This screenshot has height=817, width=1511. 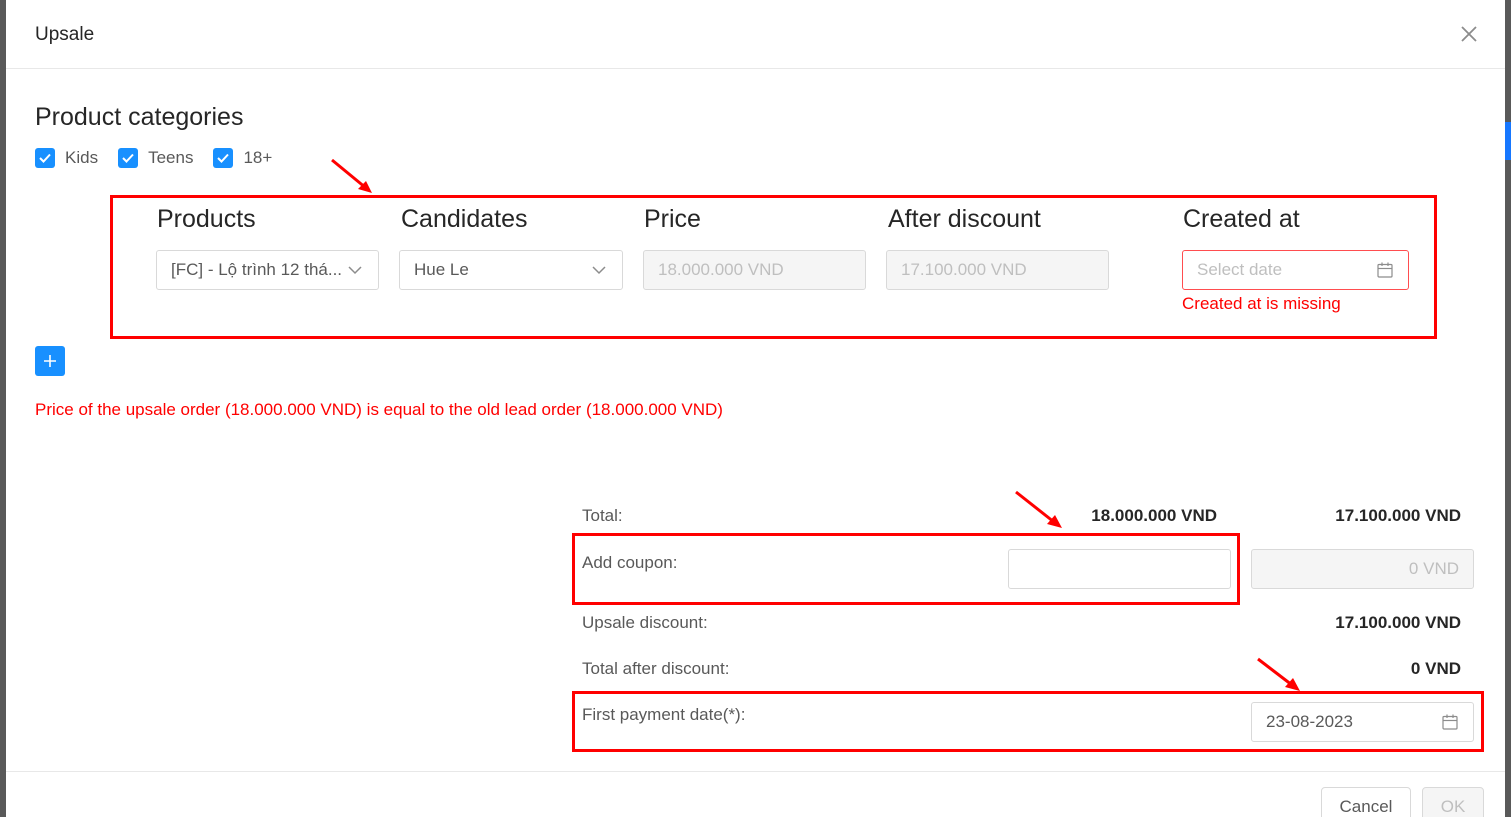 I want to click on category-18plus: 18+, so click(x=242, y=158).